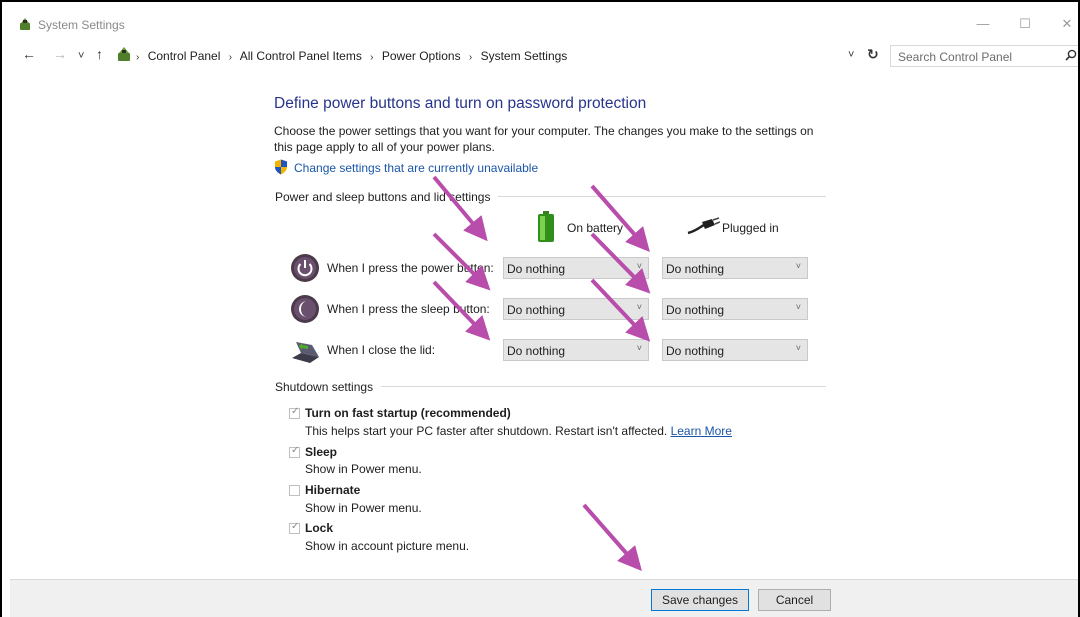  Describe the element at coordinates (305, 268) in the screenshot. I see `power-button-icon` at that location.